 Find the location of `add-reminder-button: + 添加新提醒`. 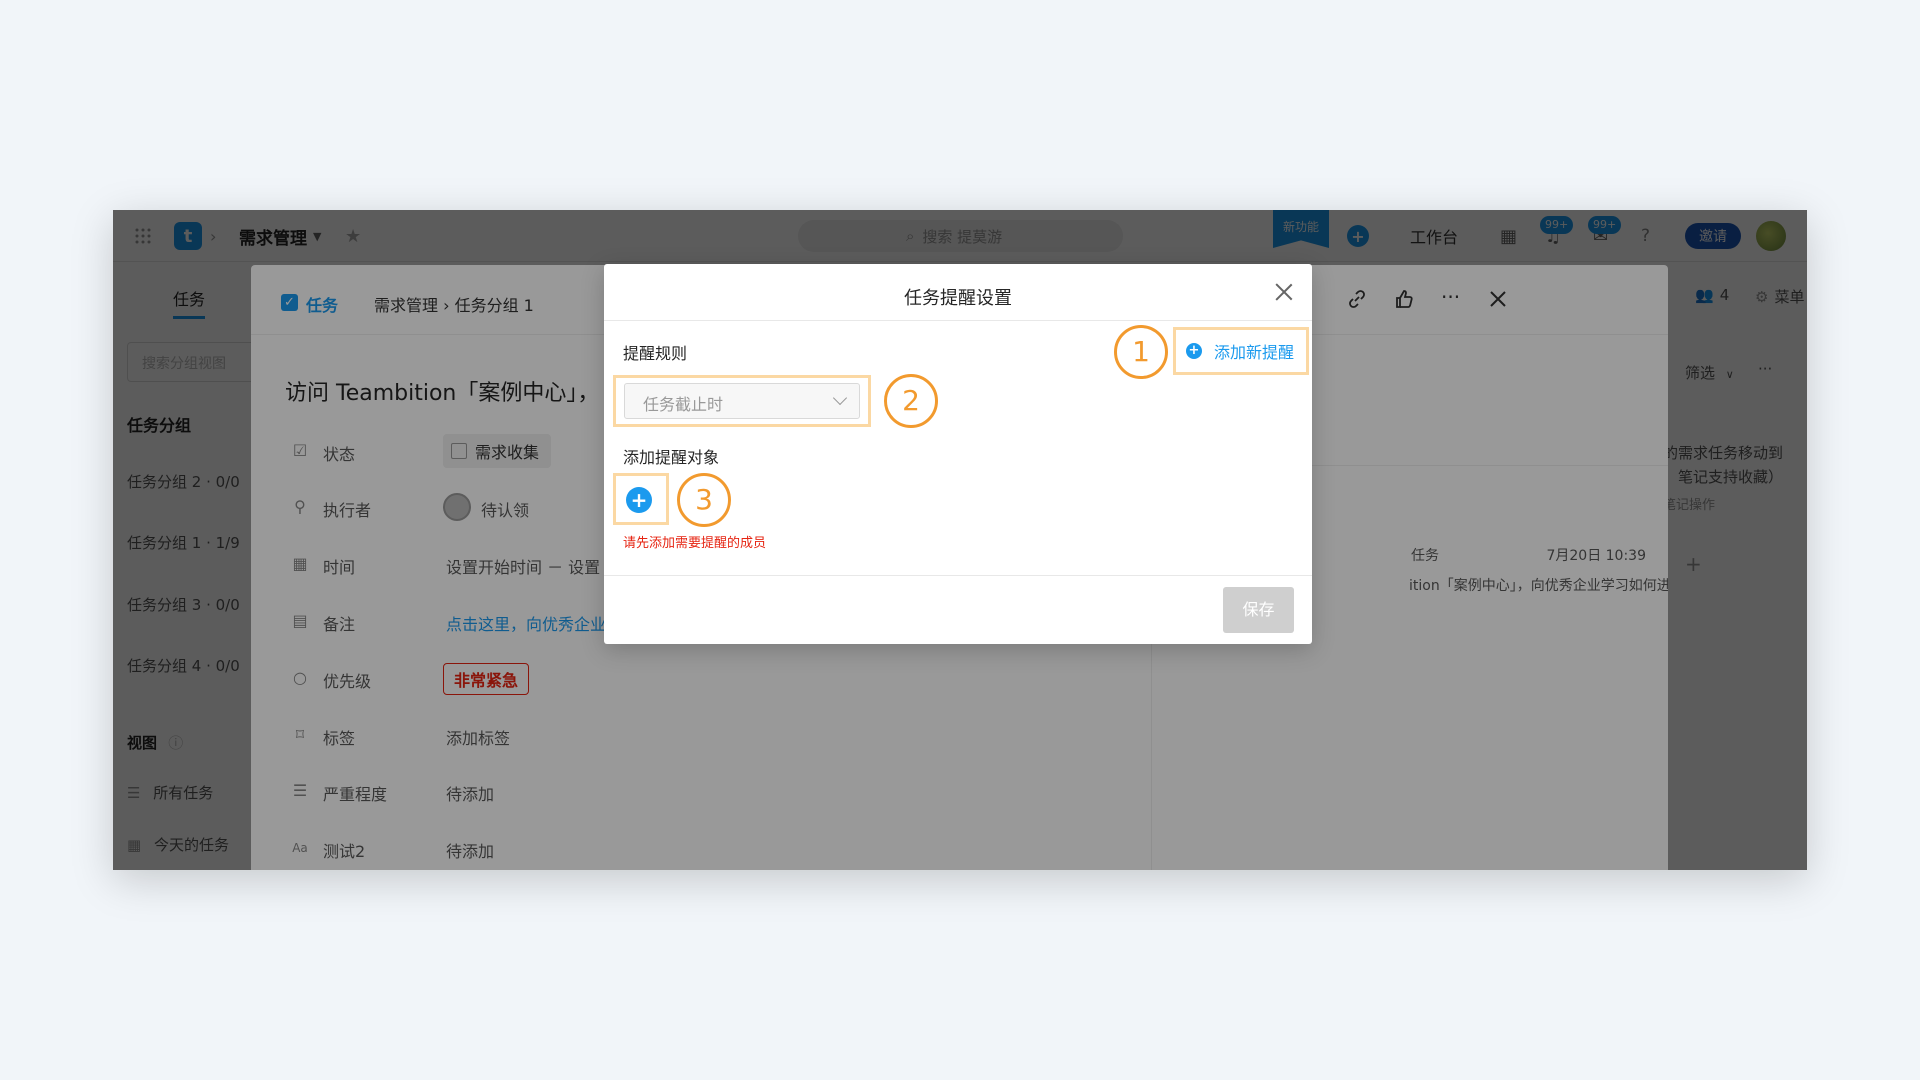

add-reminder-button: + 添加新提醒 is located at coordinates (1241, 351).